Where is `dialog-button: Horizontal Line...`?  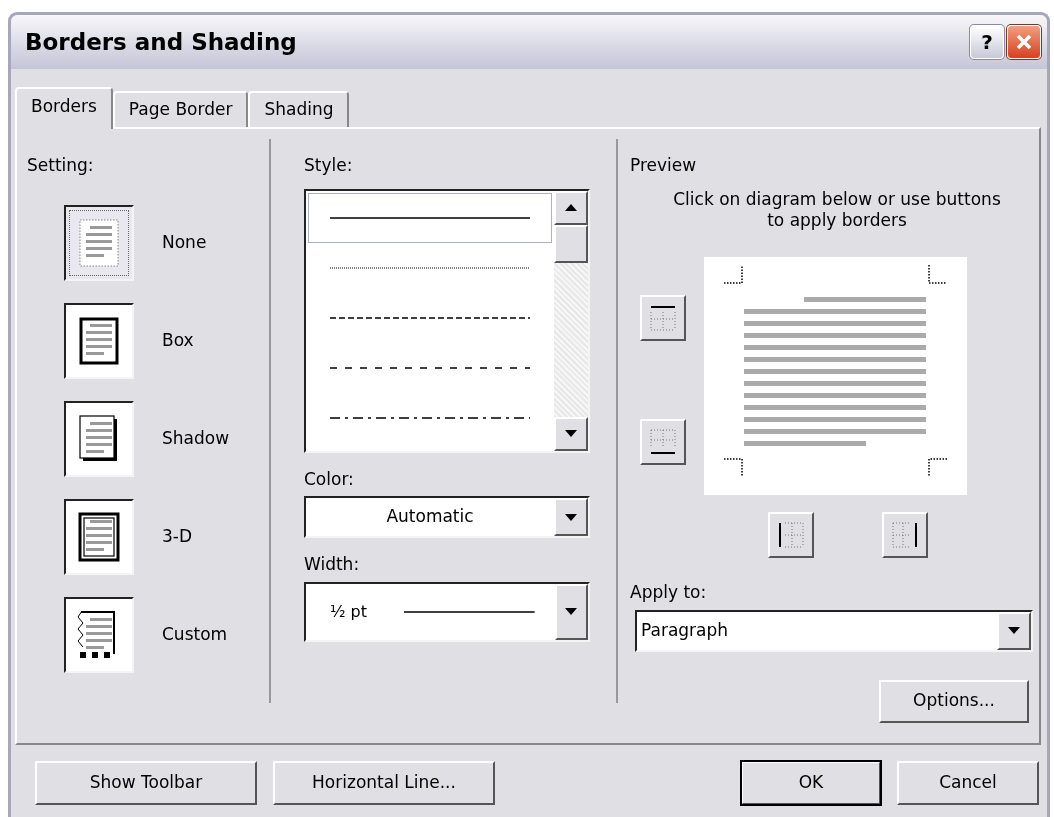 dialog-button: Horizontal Line... is located at coordinates (384, 783).